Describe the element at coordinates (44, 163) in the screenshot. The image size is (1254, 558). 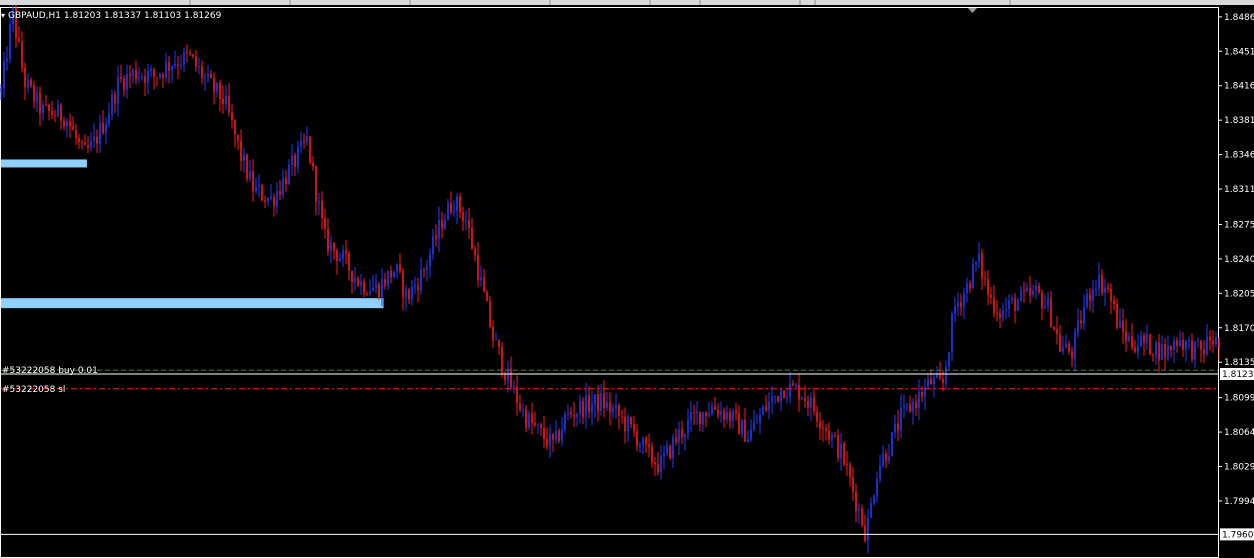
I see `support-zone` at that location.